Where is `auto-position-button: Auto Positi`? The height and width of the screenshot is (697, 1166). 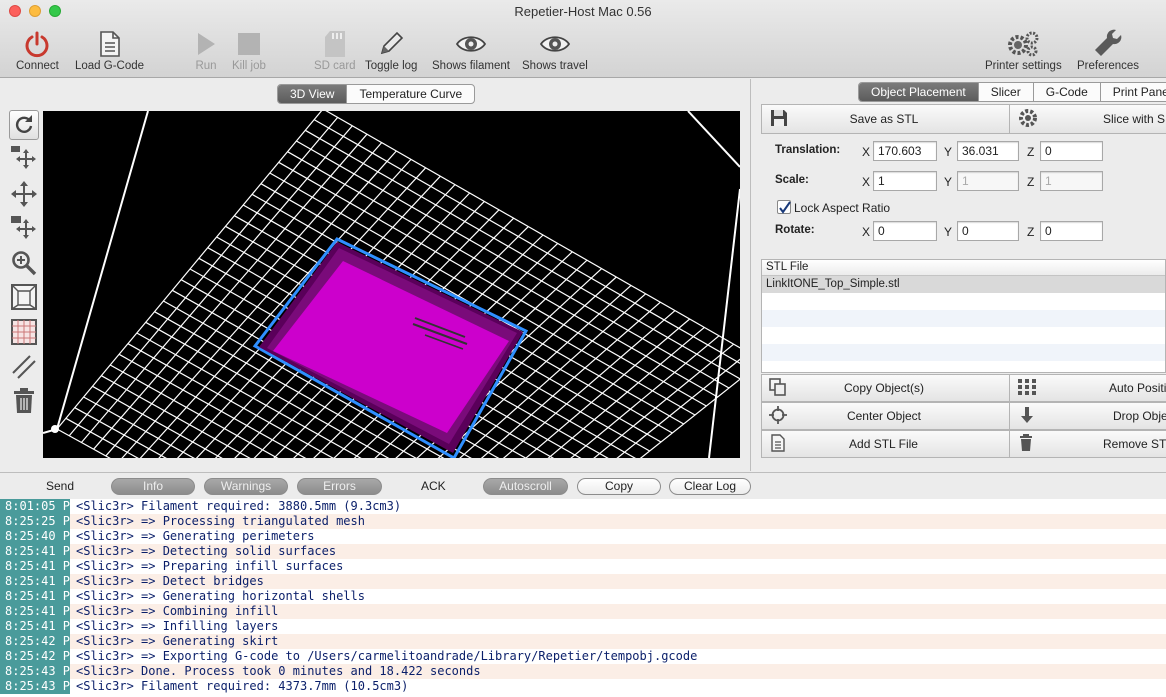
auto-position-button: Auto Positi is located at coordinates (1087, 388).